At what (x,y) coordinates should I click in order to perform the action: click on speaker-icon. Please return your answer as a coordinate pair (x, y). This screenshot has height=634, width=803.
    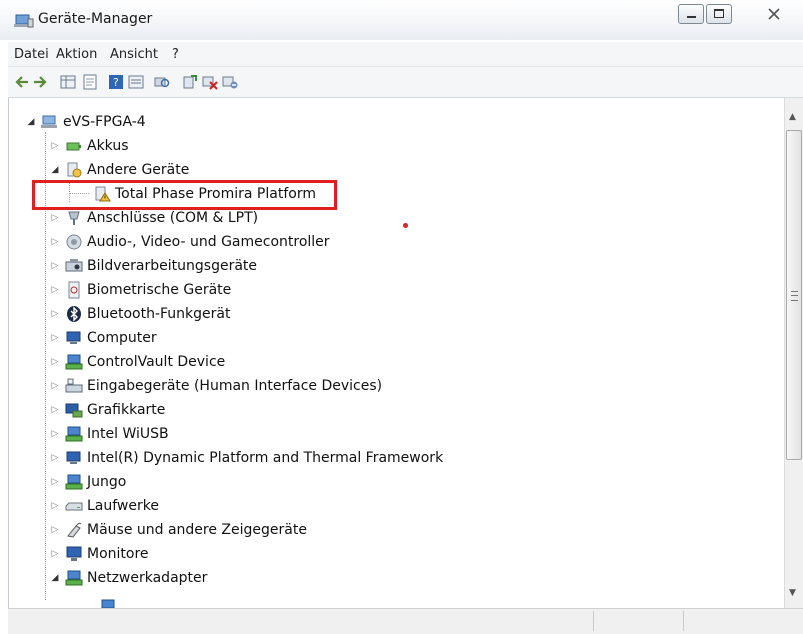
    Looking at the image, I should click on (74, 242).